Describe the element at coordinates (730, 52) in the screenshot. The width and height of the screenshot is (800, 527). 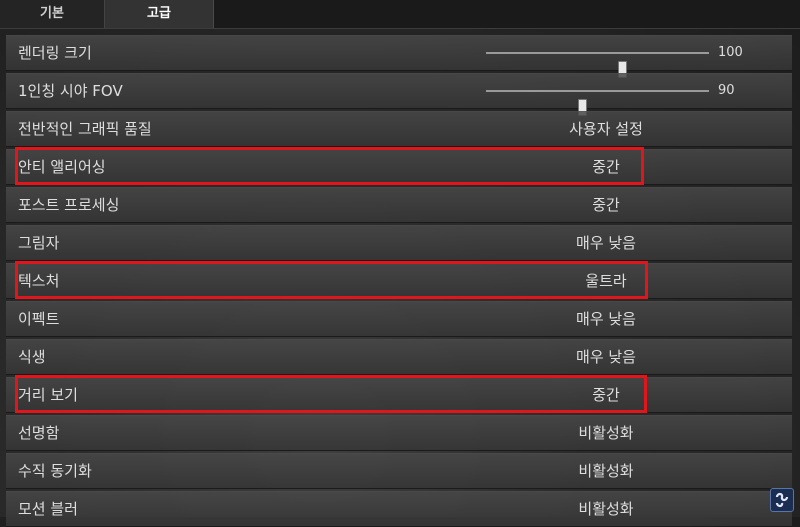
I see `slider-value: 100` at that location.